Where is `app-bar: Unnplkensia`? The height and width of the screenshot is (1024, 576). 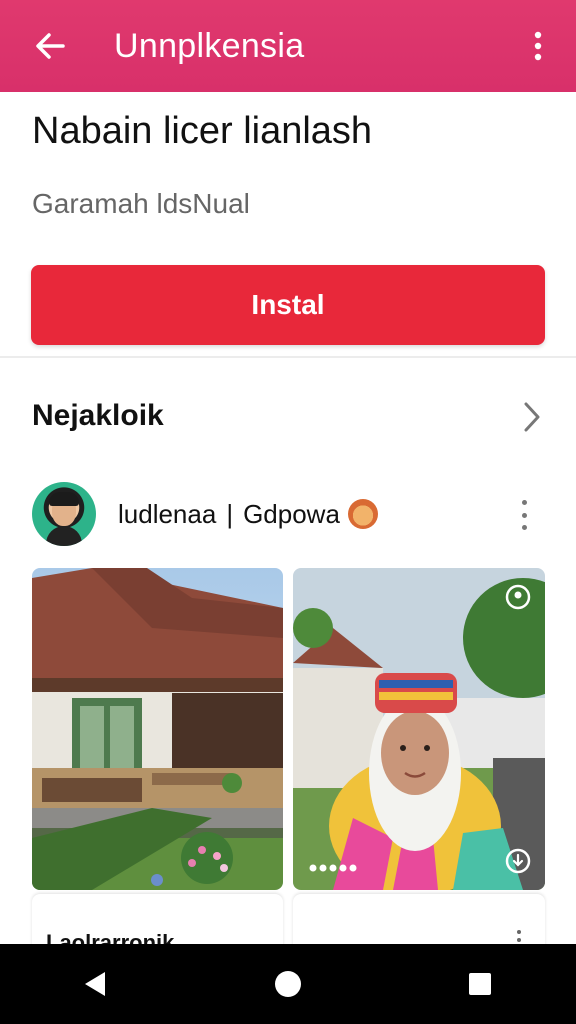
app-bar: Unnplkensia is located at coordinates (288, 46).